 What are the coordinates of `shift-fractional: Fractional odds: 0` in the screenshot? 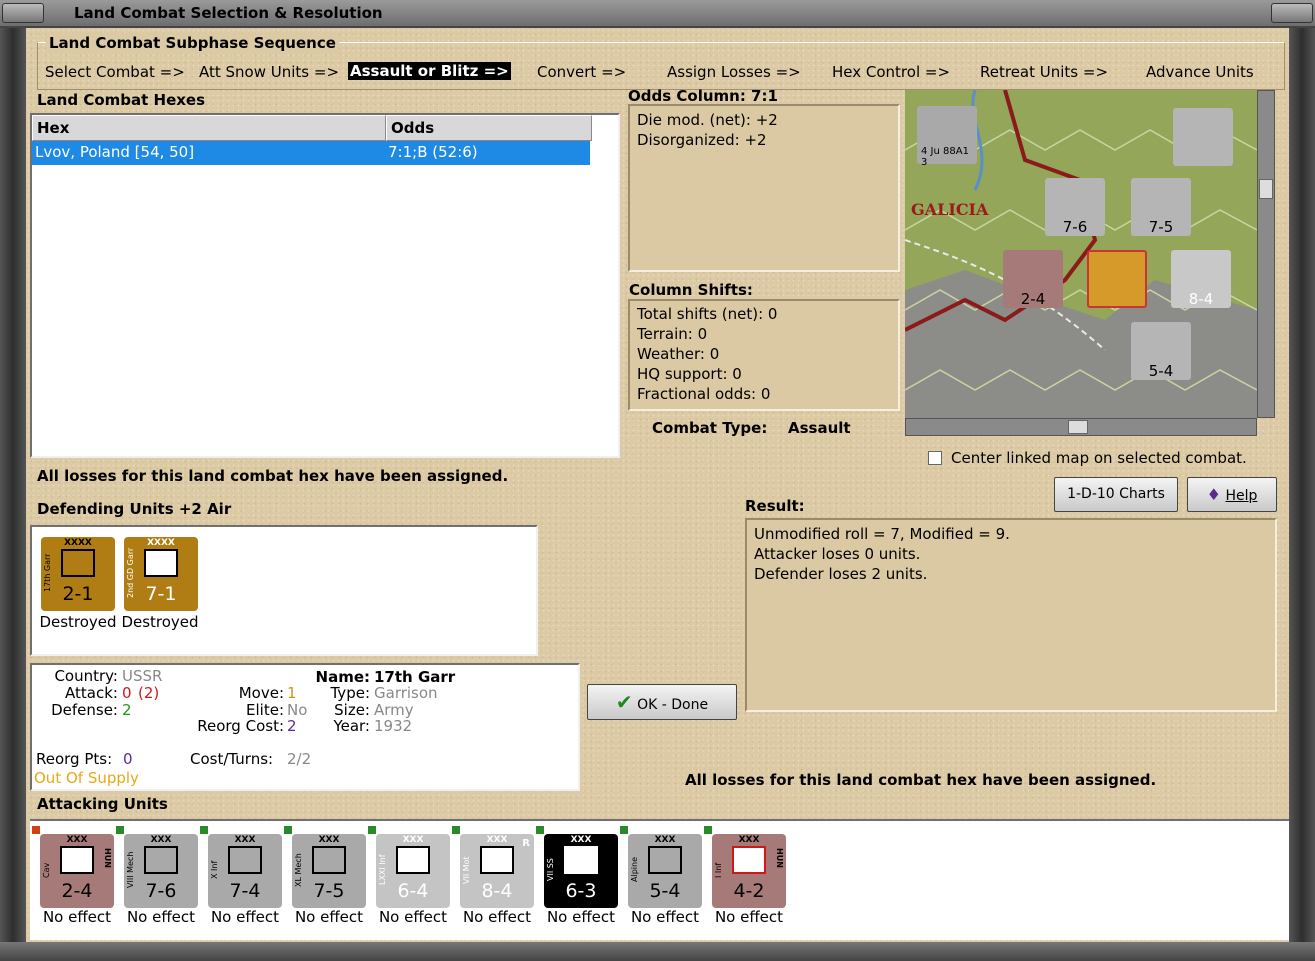 It's located at (704, 394).